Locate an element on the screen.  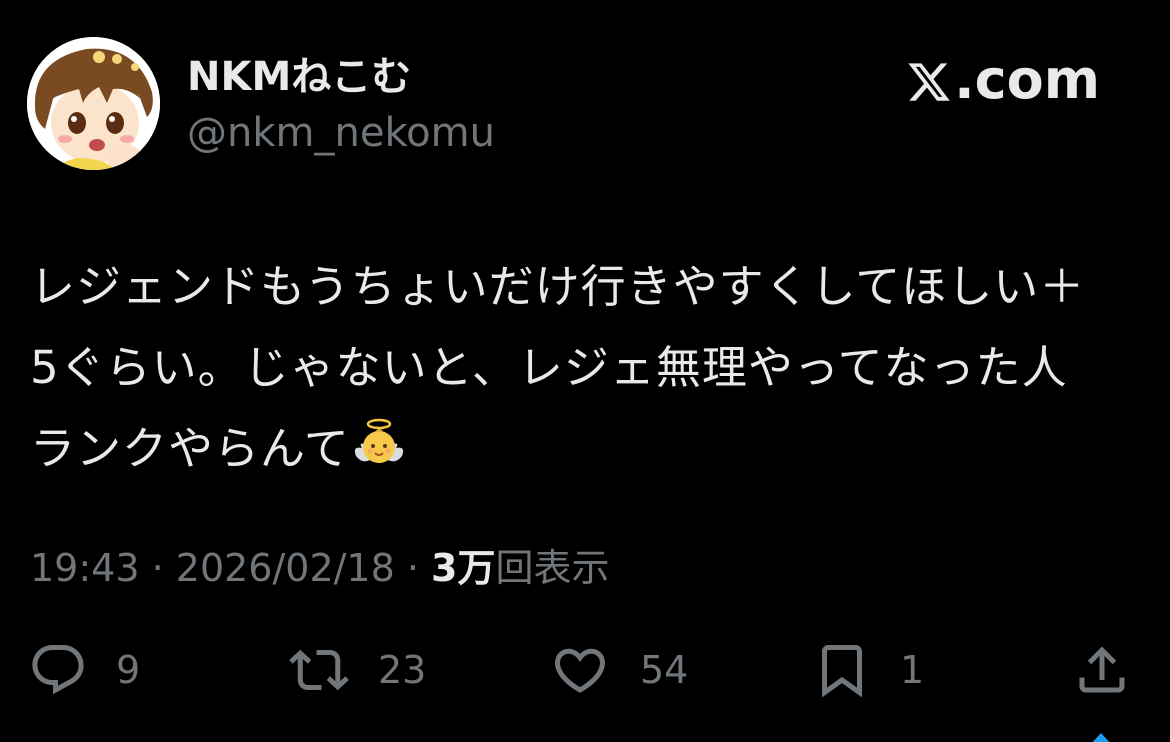
tweet-meta: 19:43 · 2026/02/18 · 3万回表示 is located at coordinates (320, 568).